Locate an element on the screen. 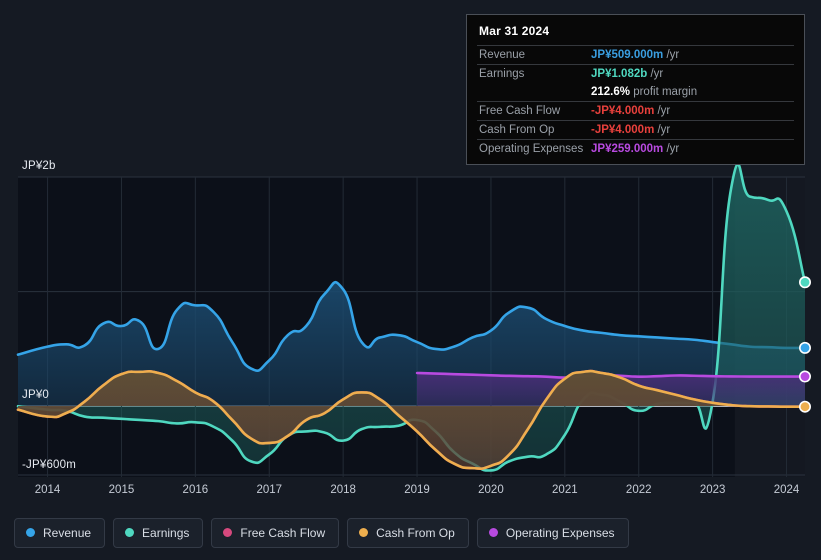 This screenshot has width=821, height=560. legend-item-earnings: Earnings is located at coordinates (158, 532).